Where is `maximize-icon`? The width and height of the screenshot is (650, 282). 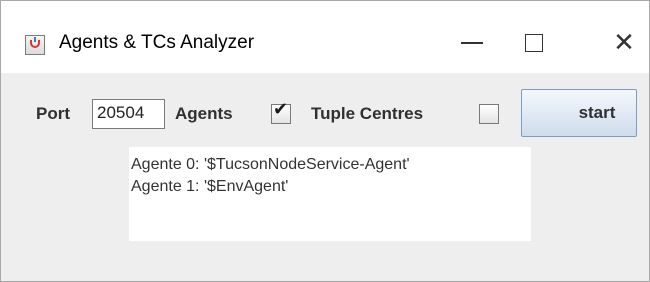 maximize-icon is located at coordinates (534, 43).